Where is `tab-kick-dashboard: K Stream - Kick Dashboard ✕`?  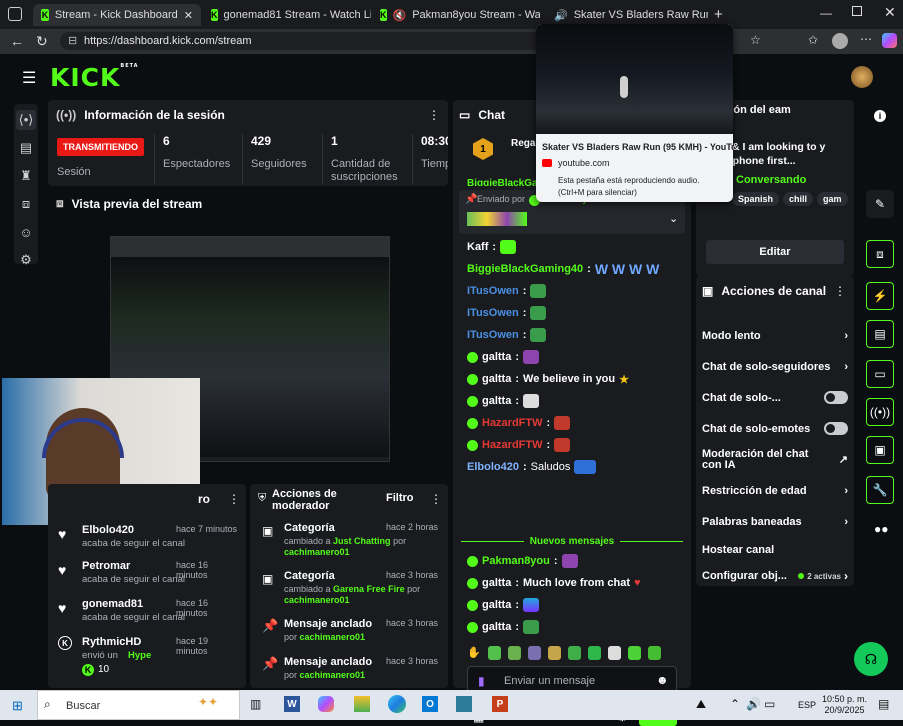
tab-kick-dashboard: K Stream - Kick Dashboard ✕ is located at coordinates (117, 15).